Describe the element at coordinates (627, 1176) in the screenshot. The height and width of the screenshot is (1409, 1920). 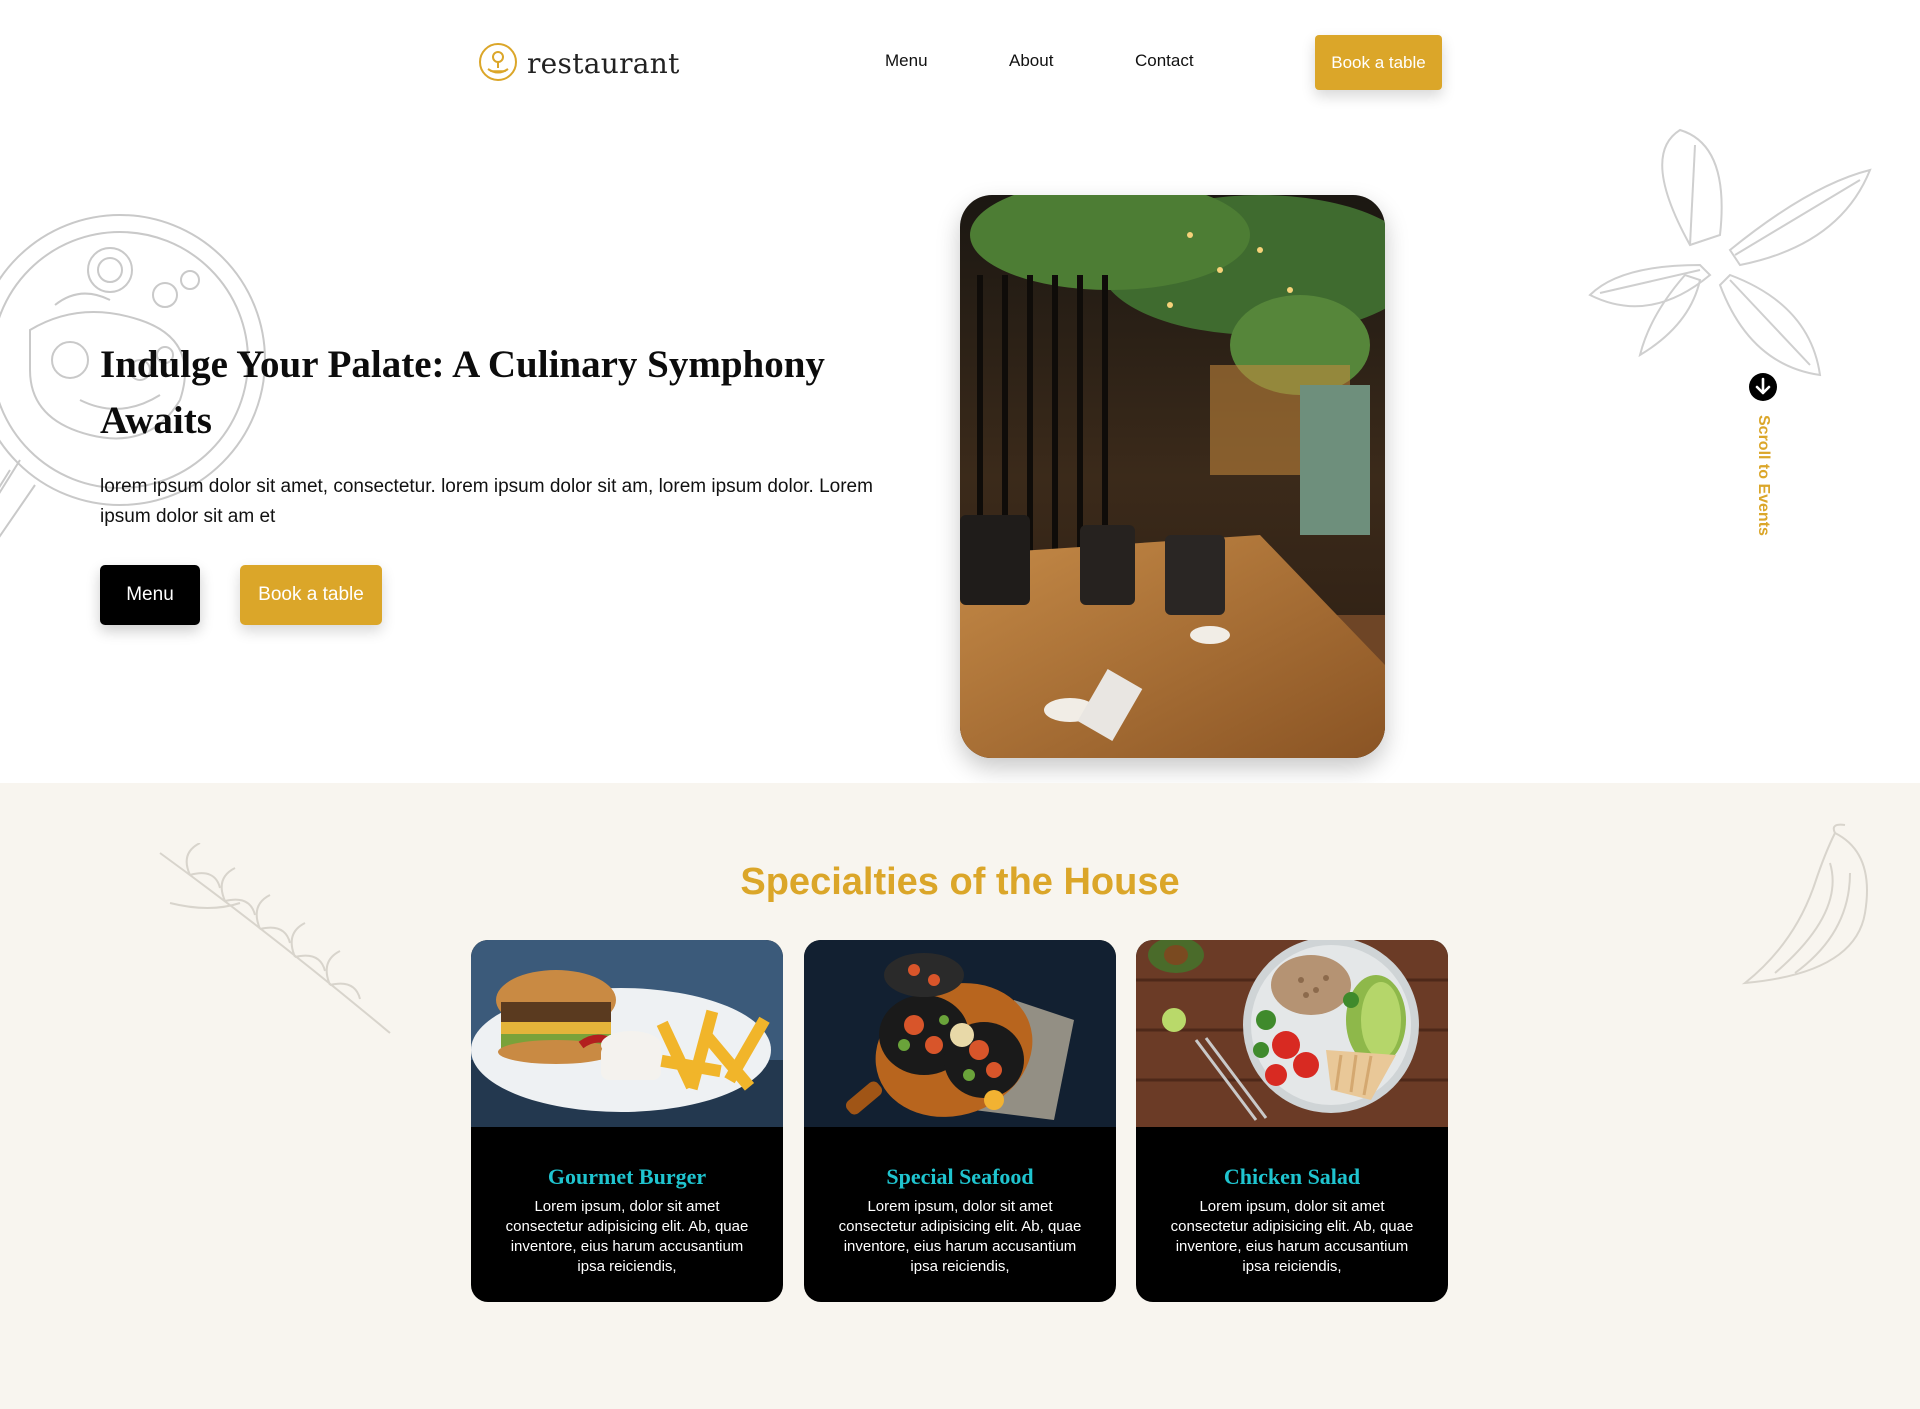
I see `card-title: Gourmet Burger` at that location.